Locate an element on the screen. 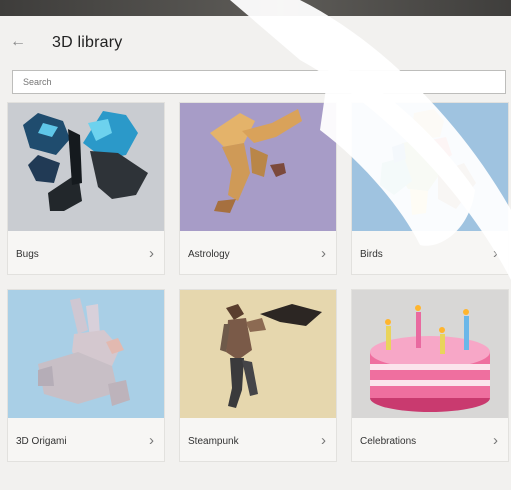 This screenshot has width=511, height=490. header: ← 3D library is located at coordinates (255, 42).